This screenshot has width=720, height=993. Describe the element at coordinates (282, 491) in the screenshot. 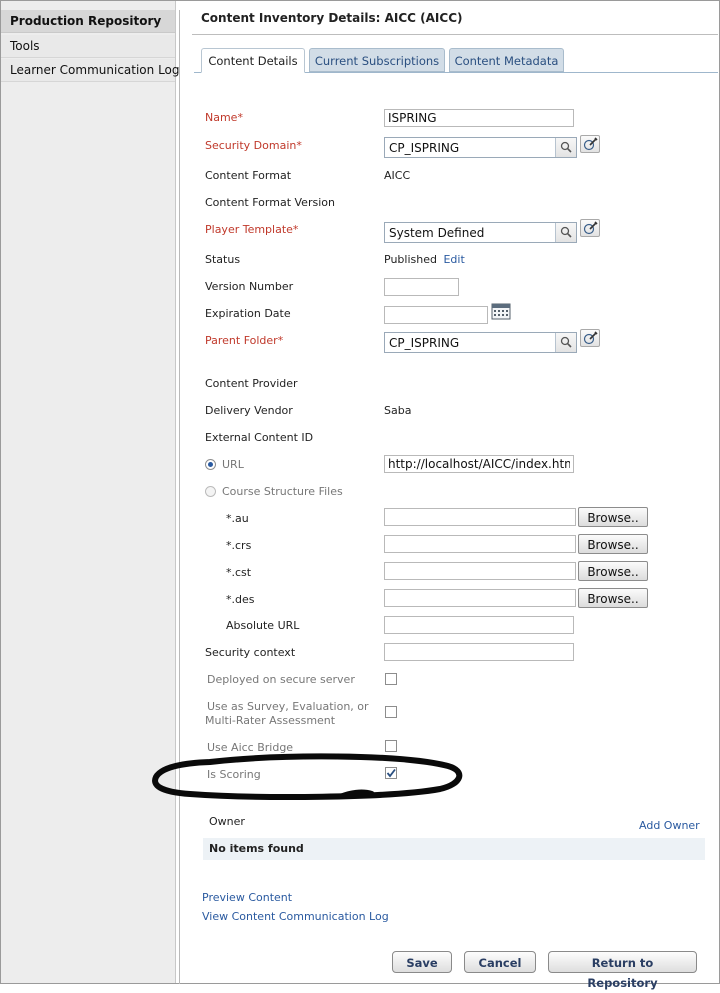

I see `course-structure-label: Course Structure Files` at that location.